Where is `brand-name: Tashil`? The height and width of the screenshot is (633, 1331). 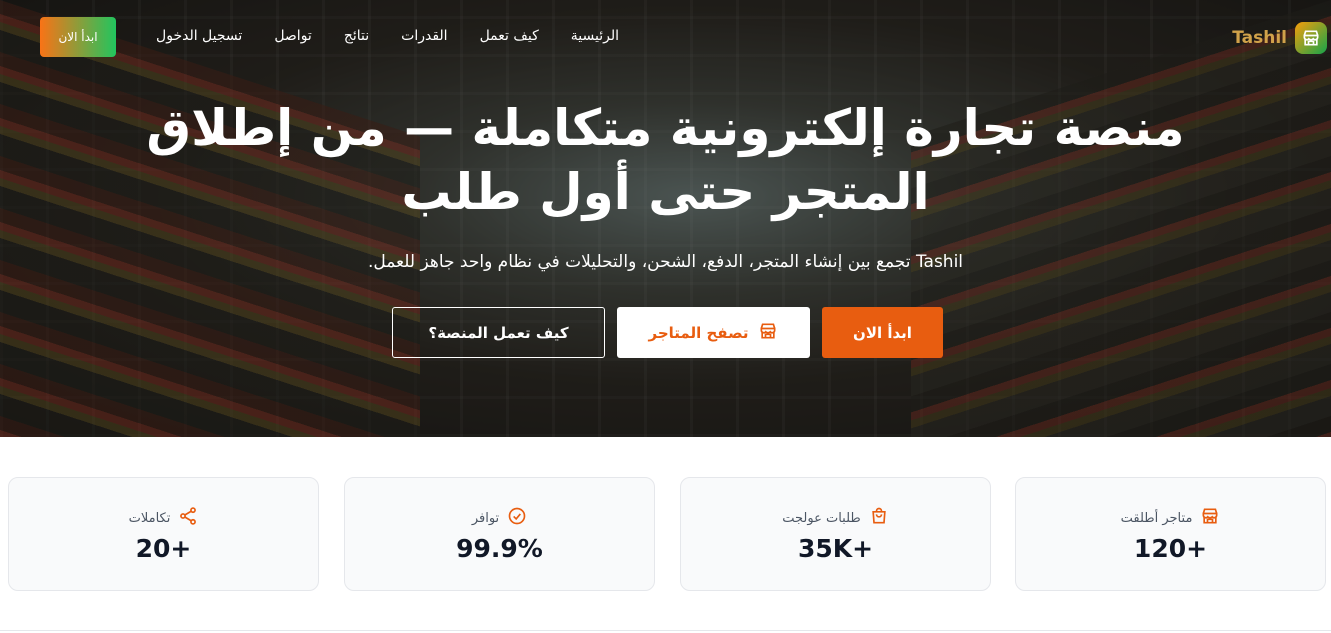 brand-name: Tashil is located at coordinates (1259, 38).